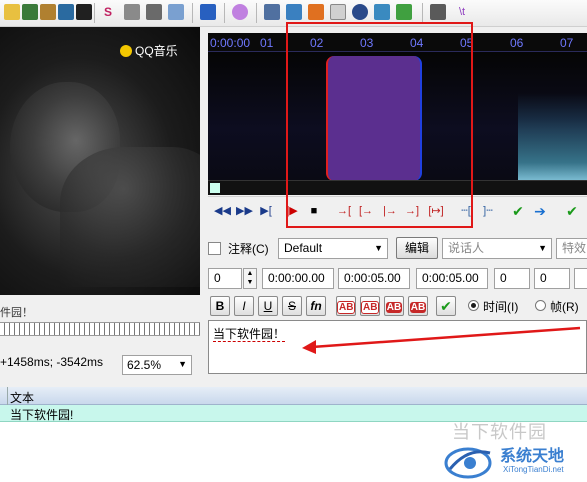  I want to click on bold-button: B, so click(220, 306).